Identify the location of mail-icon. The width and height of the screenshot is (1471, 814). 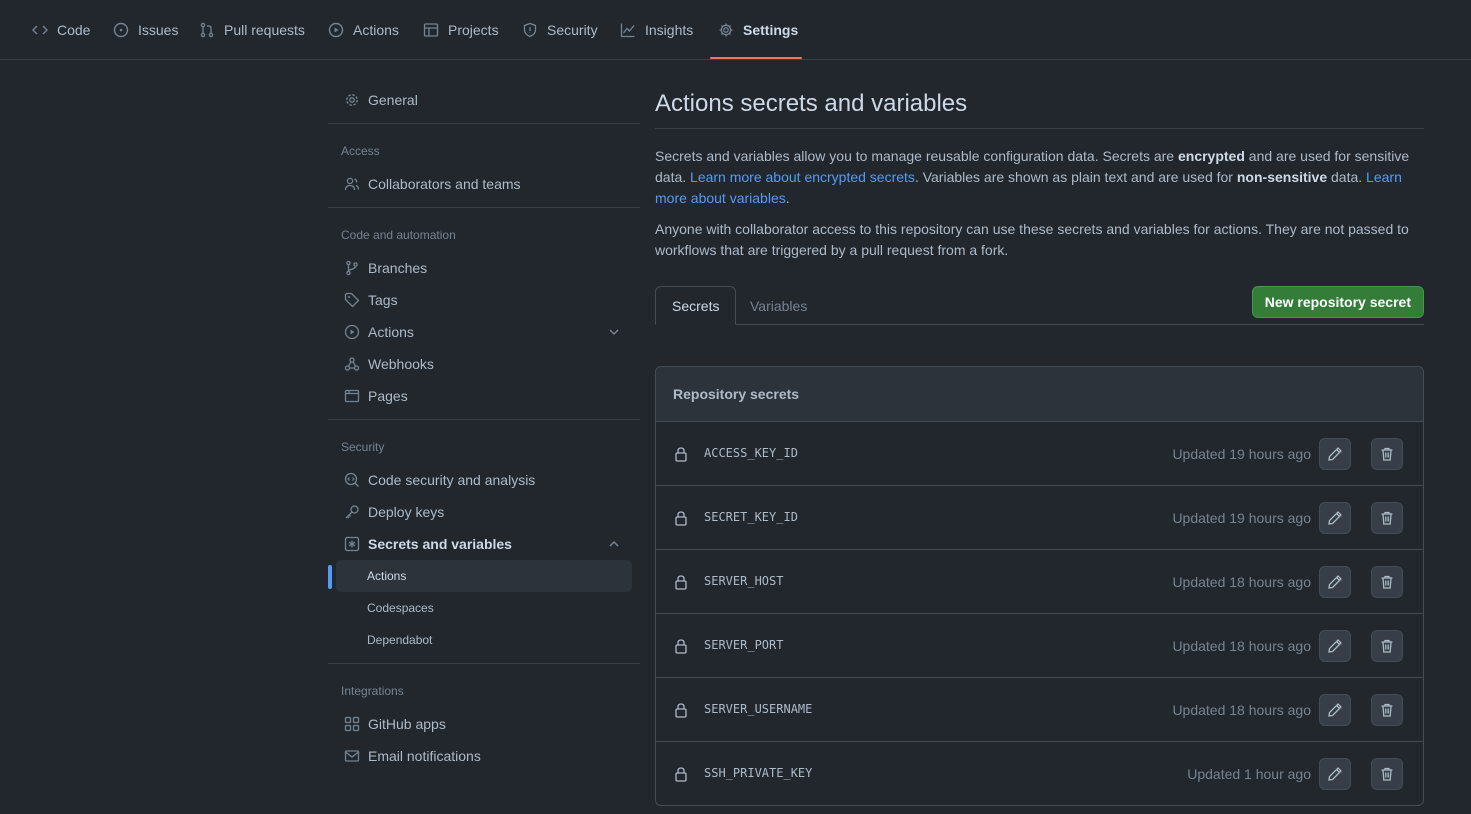
(352, 756).